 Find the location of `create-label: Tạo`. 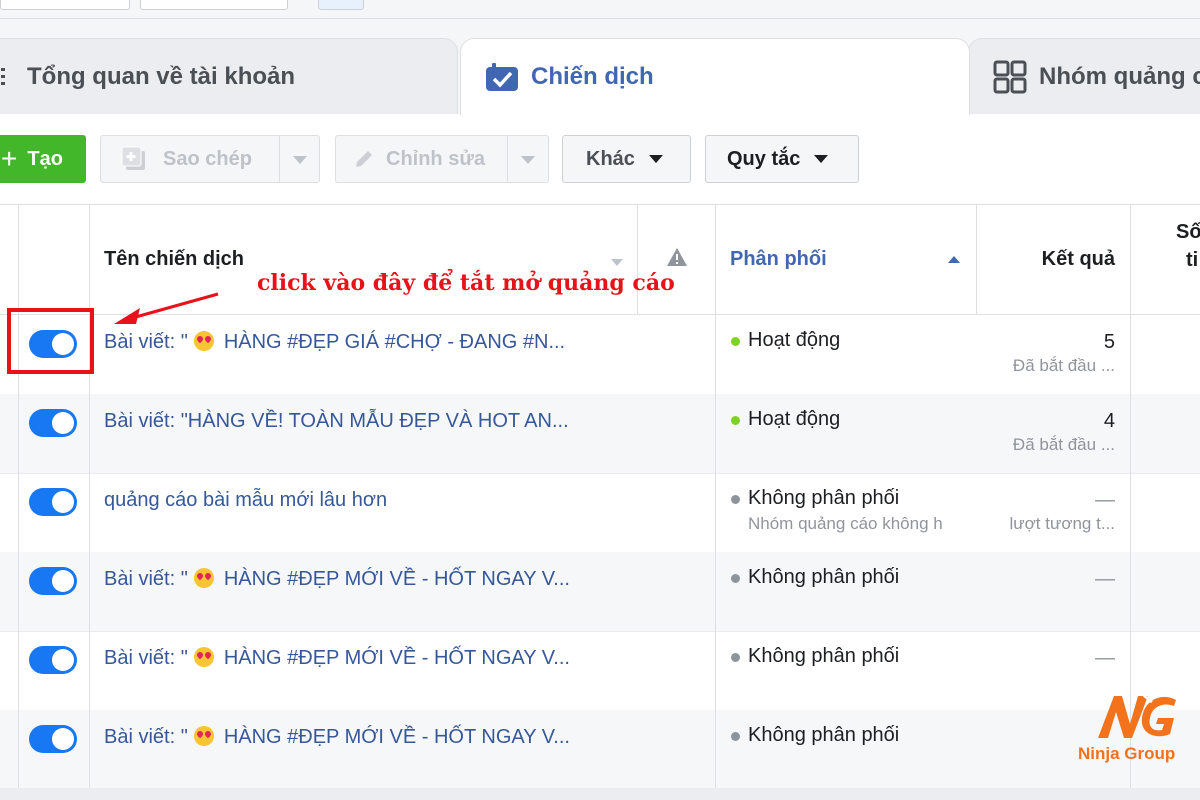

create-label: Tạo is located at coordinates (45, 158).